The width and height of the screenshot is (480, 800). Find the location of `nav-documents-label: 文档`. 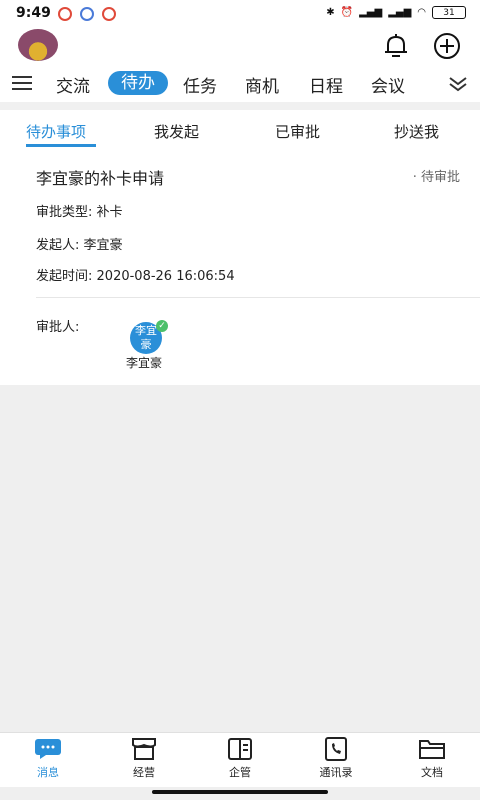

nav-documents-label: 文档 is located at coordinates (432, 772).